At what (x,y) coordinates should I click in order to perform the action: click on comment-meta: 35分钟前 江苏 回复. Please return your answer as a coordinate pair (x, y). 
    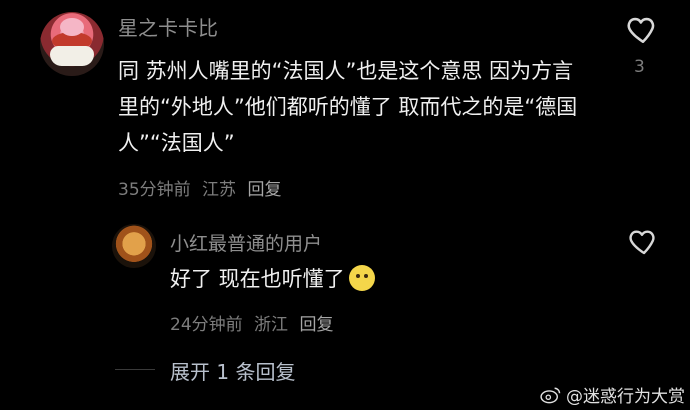
    Looking at the image, I should click on (199, 187).